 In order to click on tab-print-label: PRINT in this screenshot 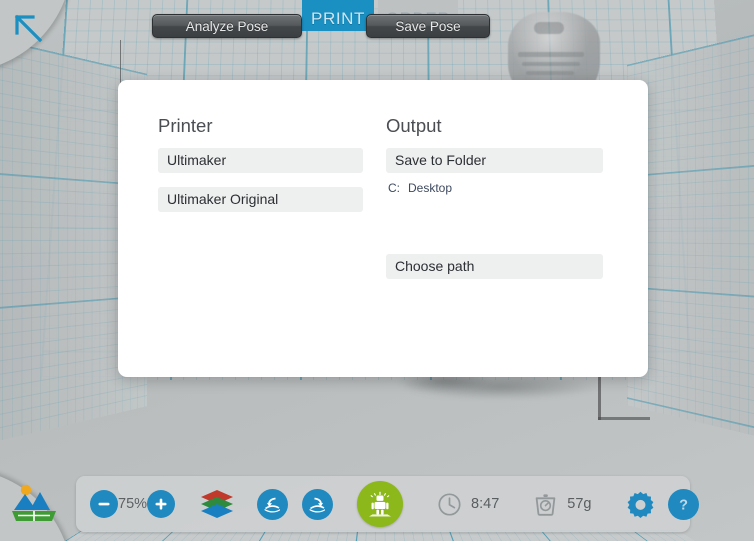, I will do `click(338, 18)`.